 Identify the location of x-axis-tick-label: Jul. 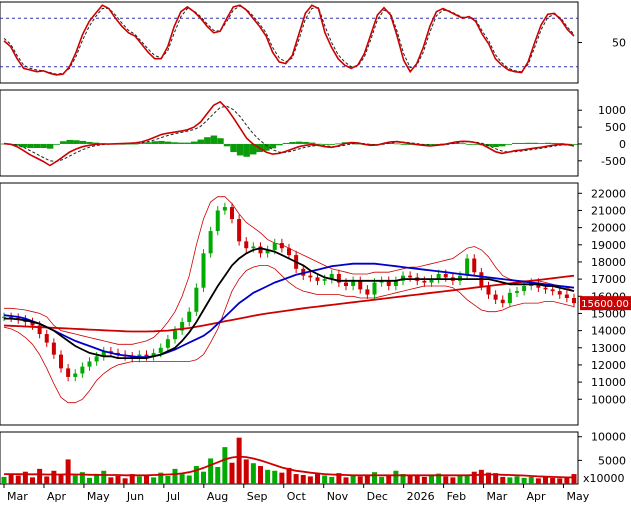
(173, 496).